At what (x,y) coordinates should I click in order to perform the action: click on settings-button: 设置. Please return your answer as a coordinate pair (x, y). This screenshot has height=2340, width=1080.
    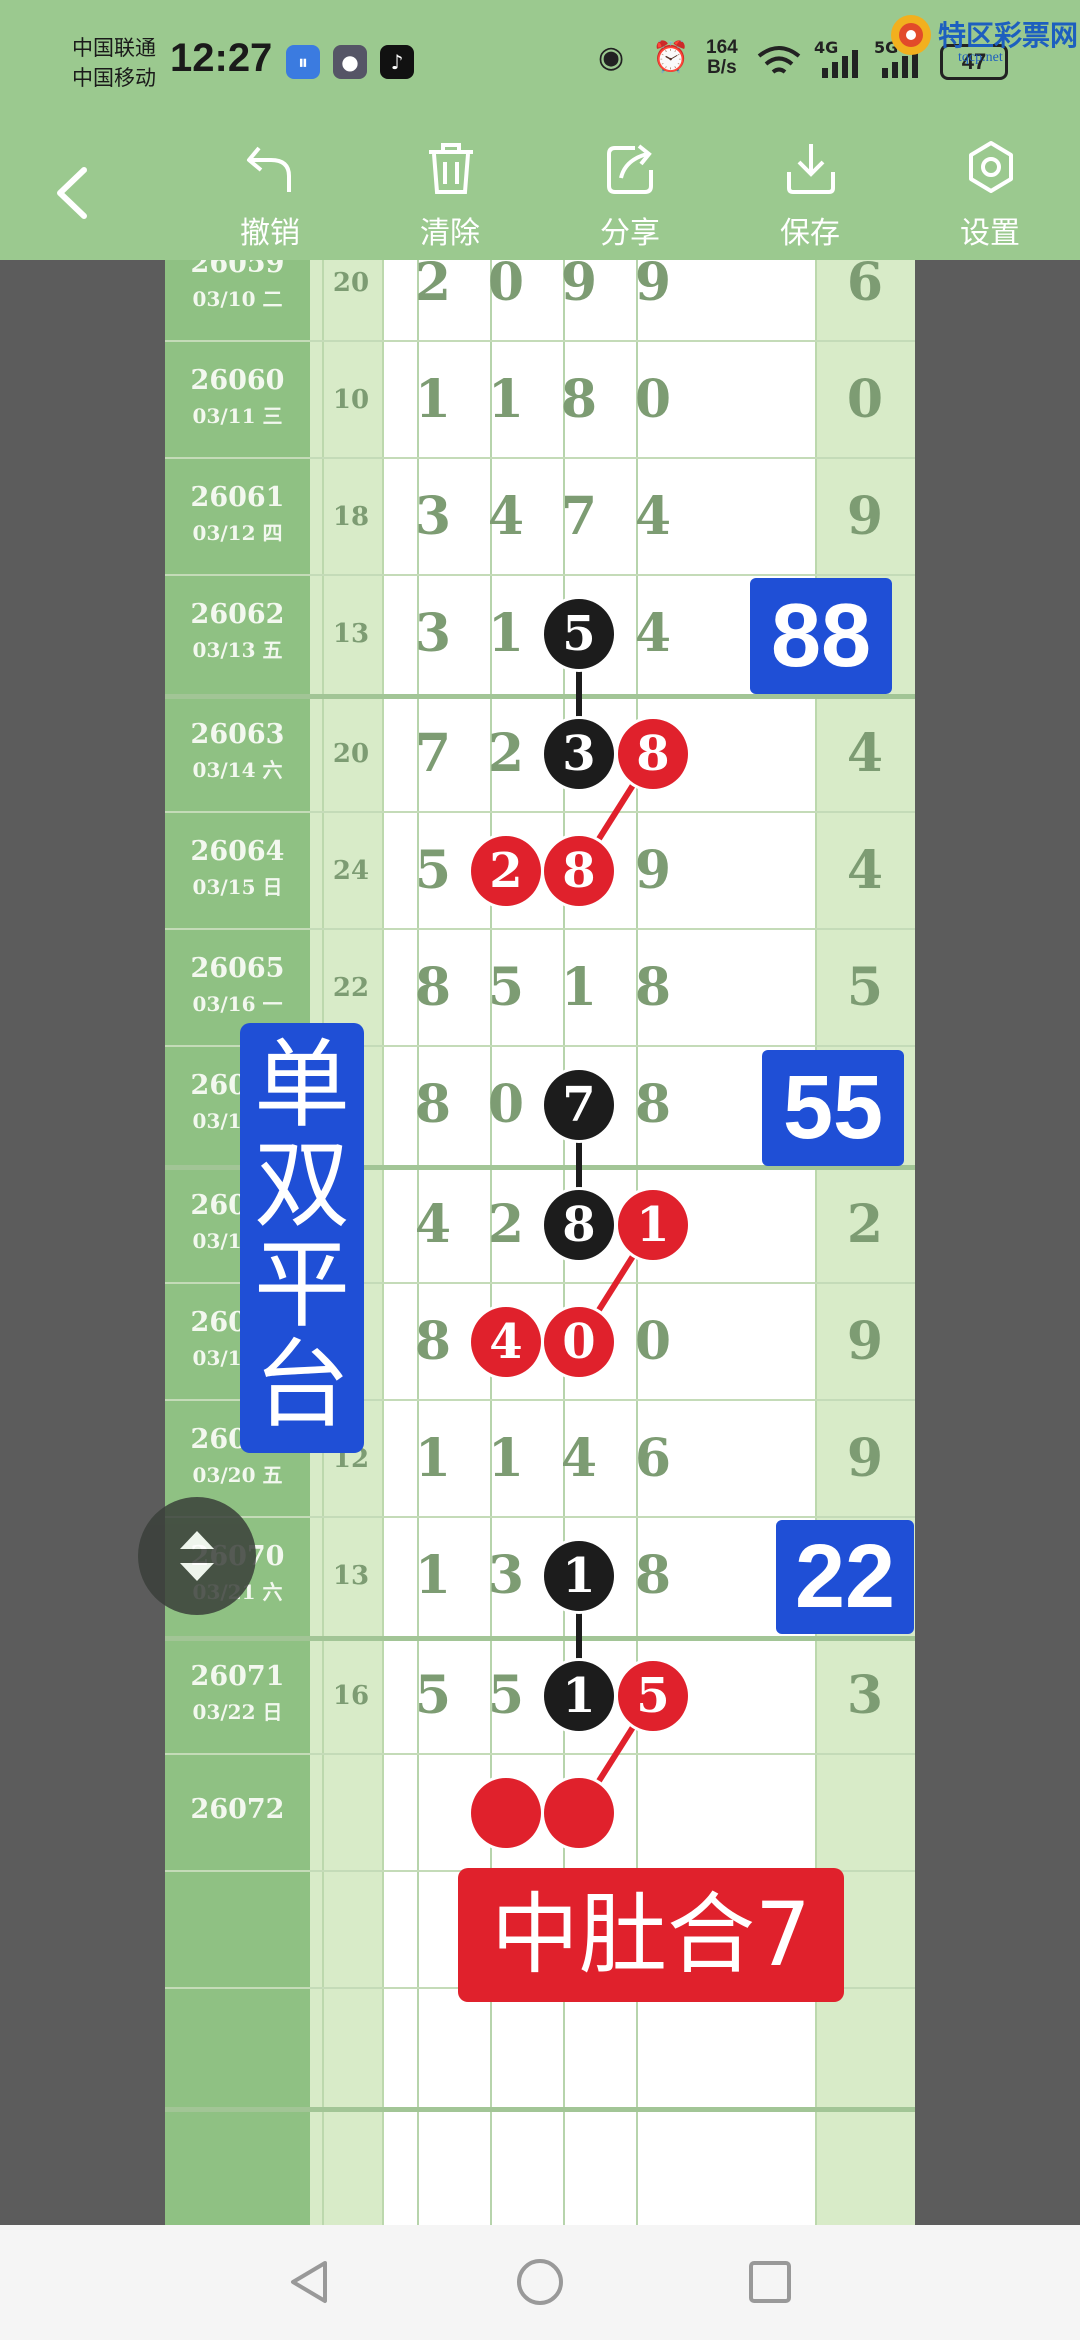
    Looking at the image, I should click on (990, 190).